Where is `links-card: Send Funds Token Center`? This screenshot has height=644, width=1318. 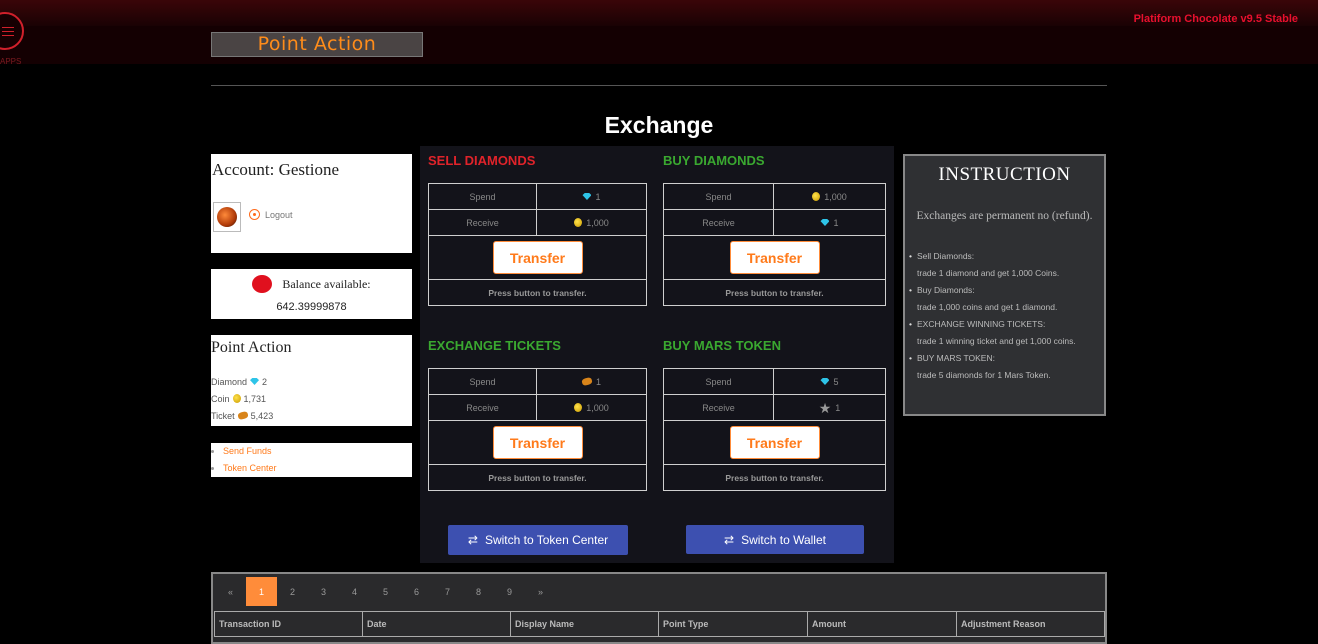 links-card: Send Funds Token Center is located at coordinates (311, 460).